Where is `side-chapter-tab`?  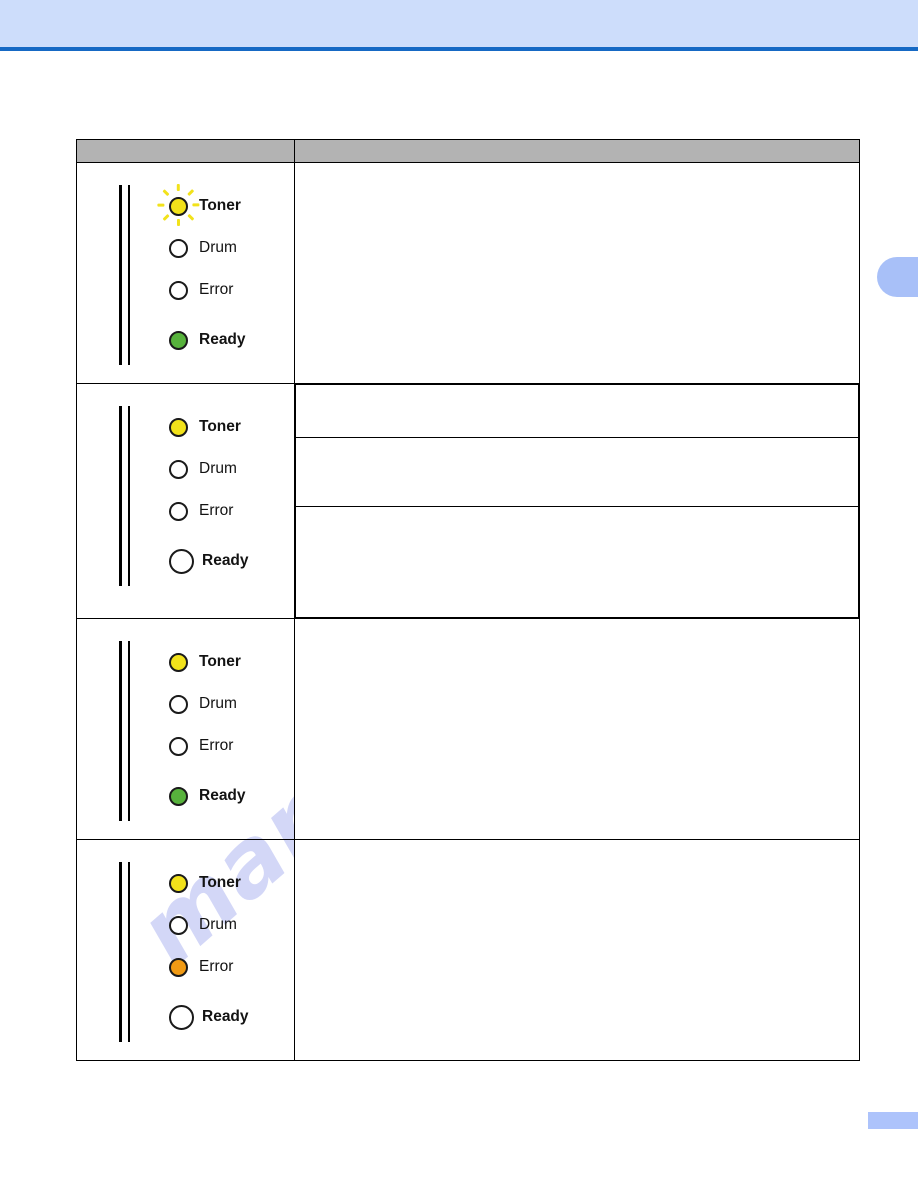
side-chapter-tab is located at coordinates (897, 277).